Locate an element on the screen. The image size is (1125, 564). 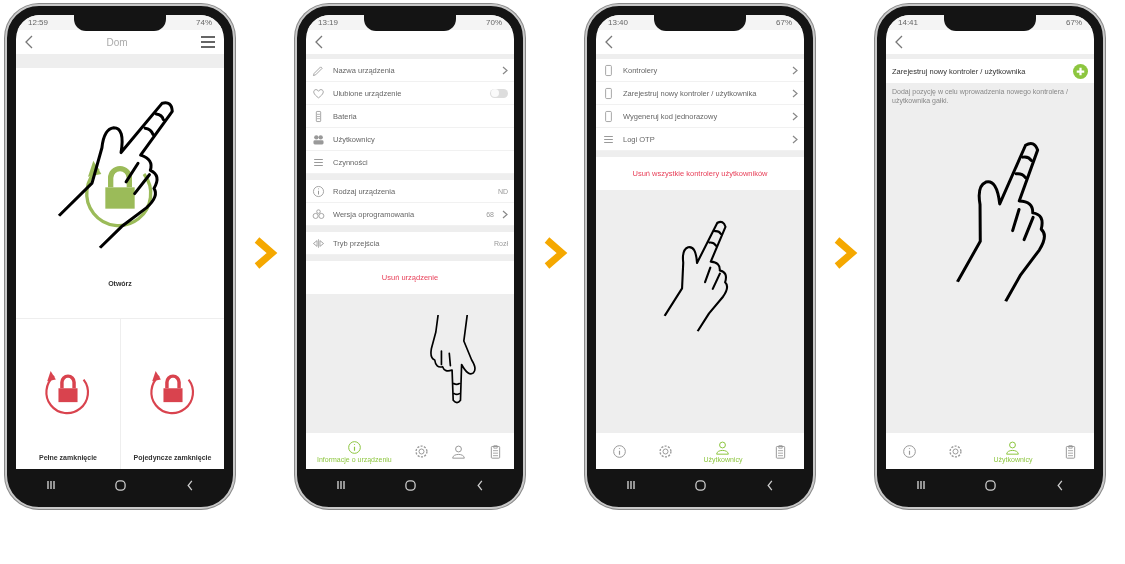
toggle-switch is located at coordinates (499, 93).